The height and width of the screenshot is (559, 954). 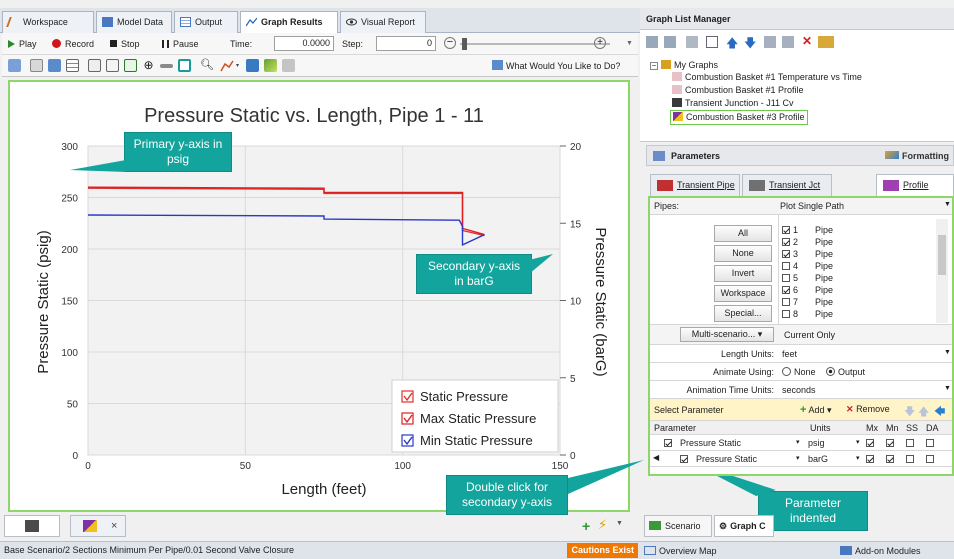 What do you see at coordinates (22, 44) in the screenshot?
I see `play-button: Play` at bounding box center [22, 44].